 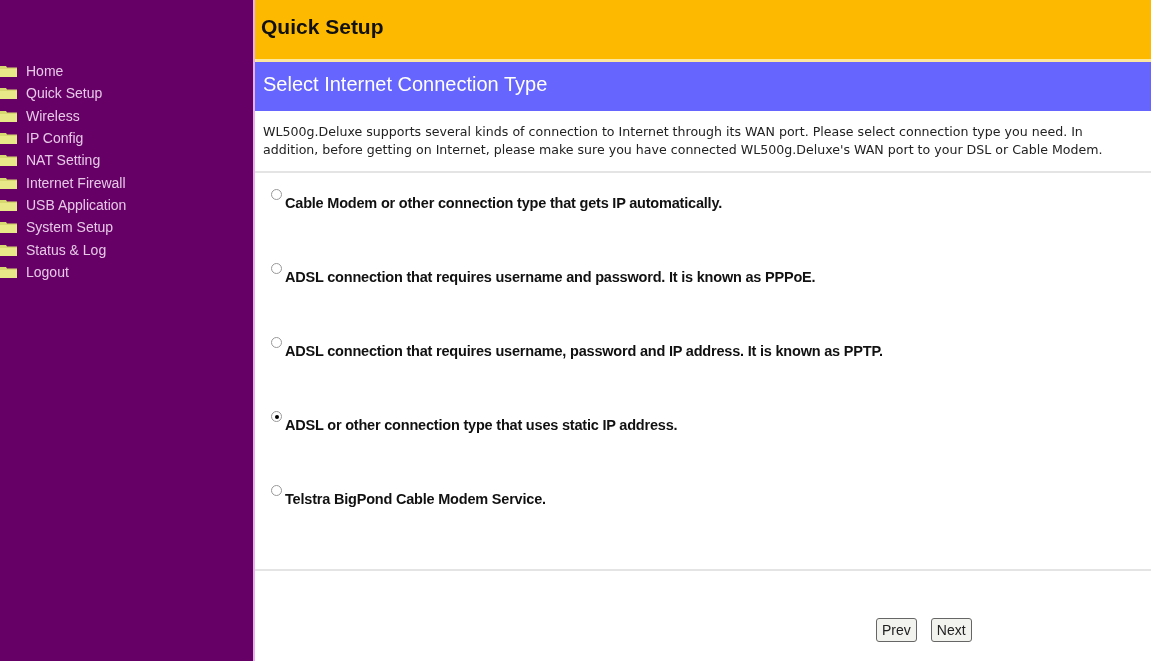 I want to click on page-title: Quick Setup, so click(x=703, y=31).